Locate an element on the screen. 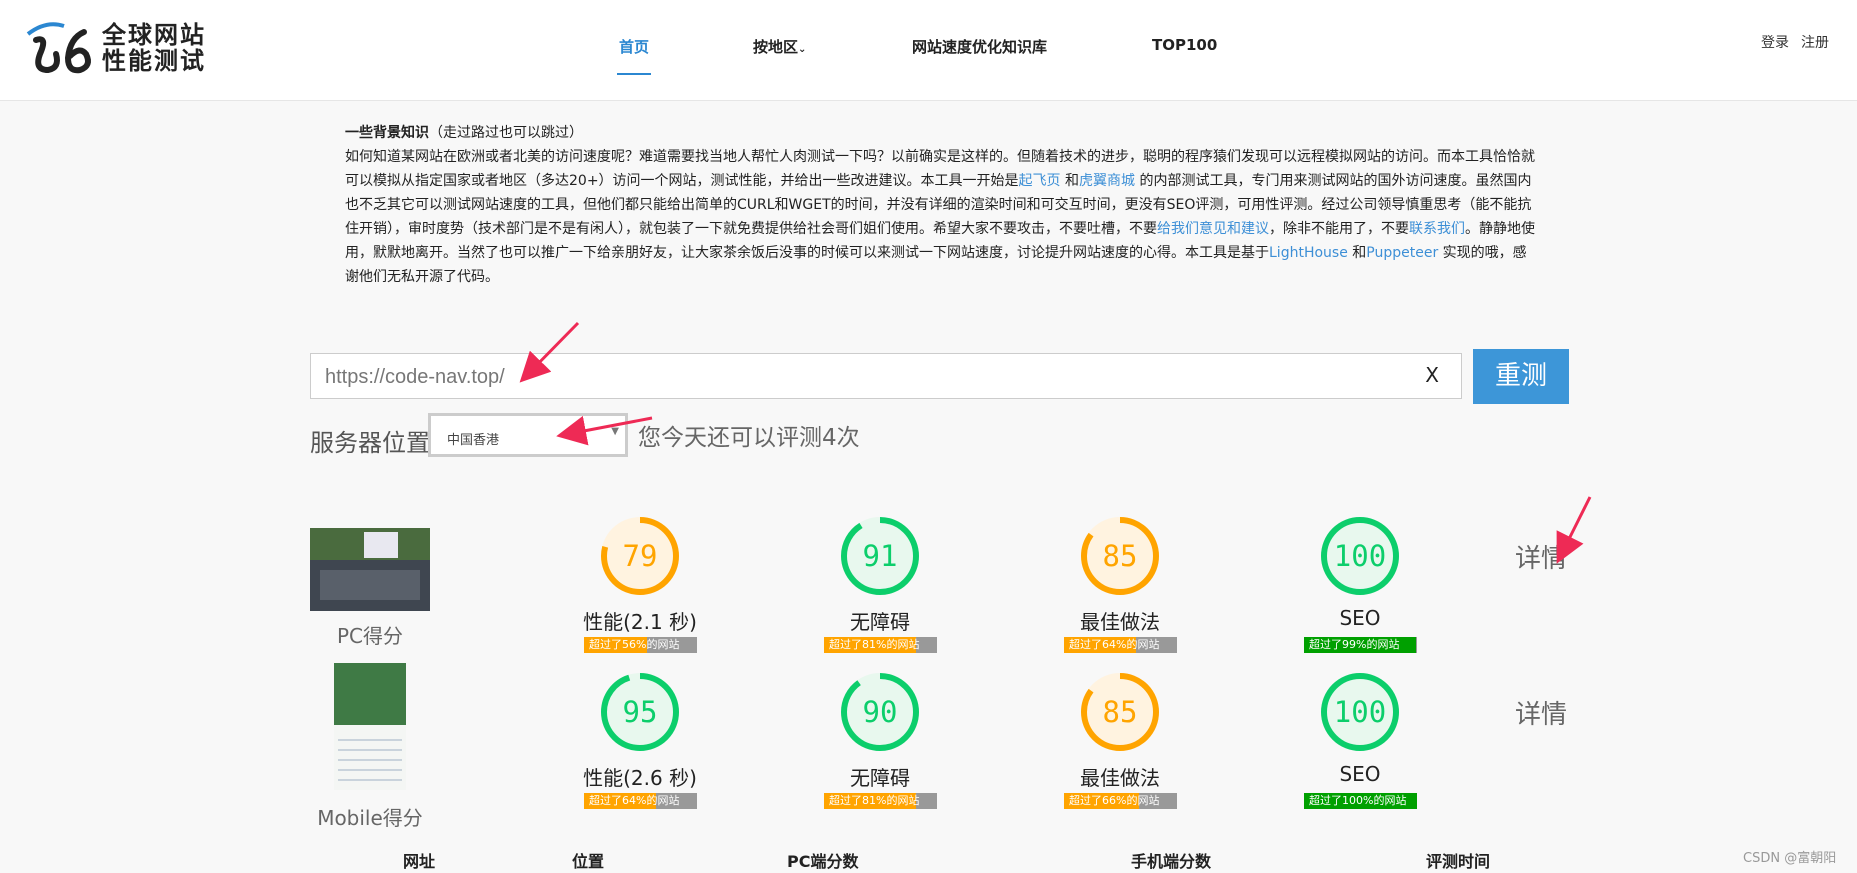 Image resolution: width=1857 pixels, height=873 pixels. percentile-text: 超过了56%的网站 is located at coordinates (634, 644).